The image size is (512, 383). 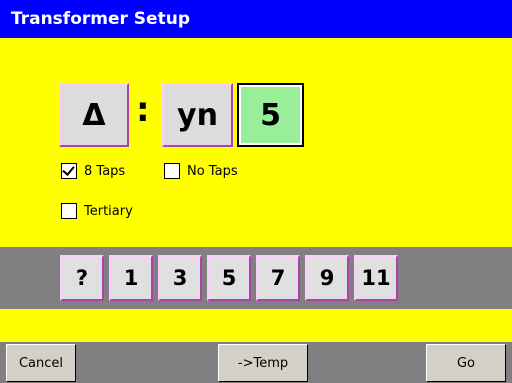 I want to click on cancel-button: Cancel, so click(x=41, y=363).